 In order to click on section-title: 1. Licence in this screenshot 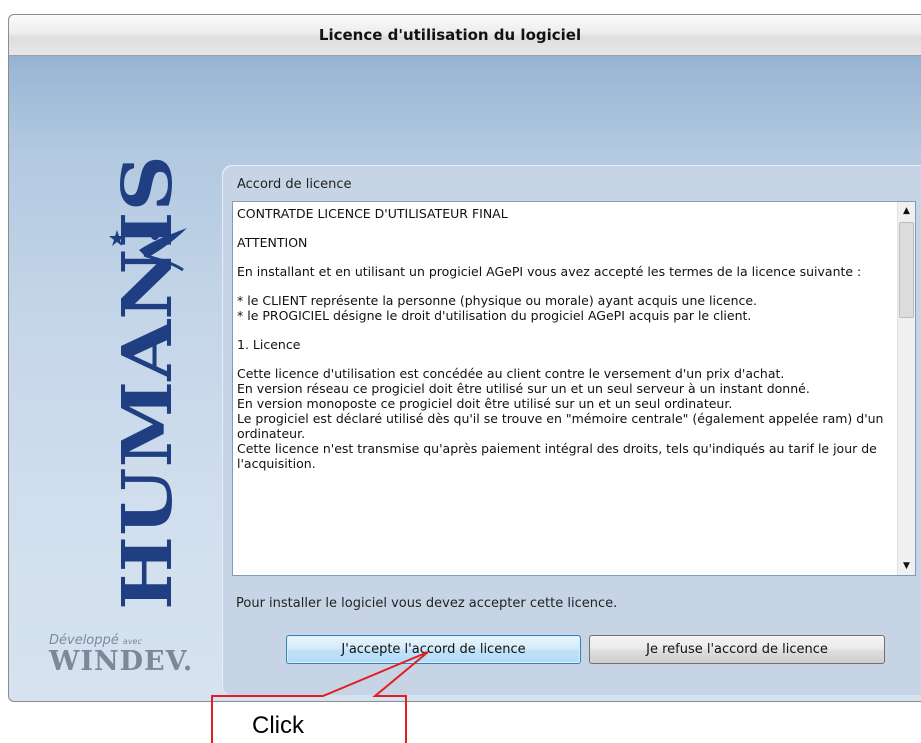, I will do `click(269, 344)`.